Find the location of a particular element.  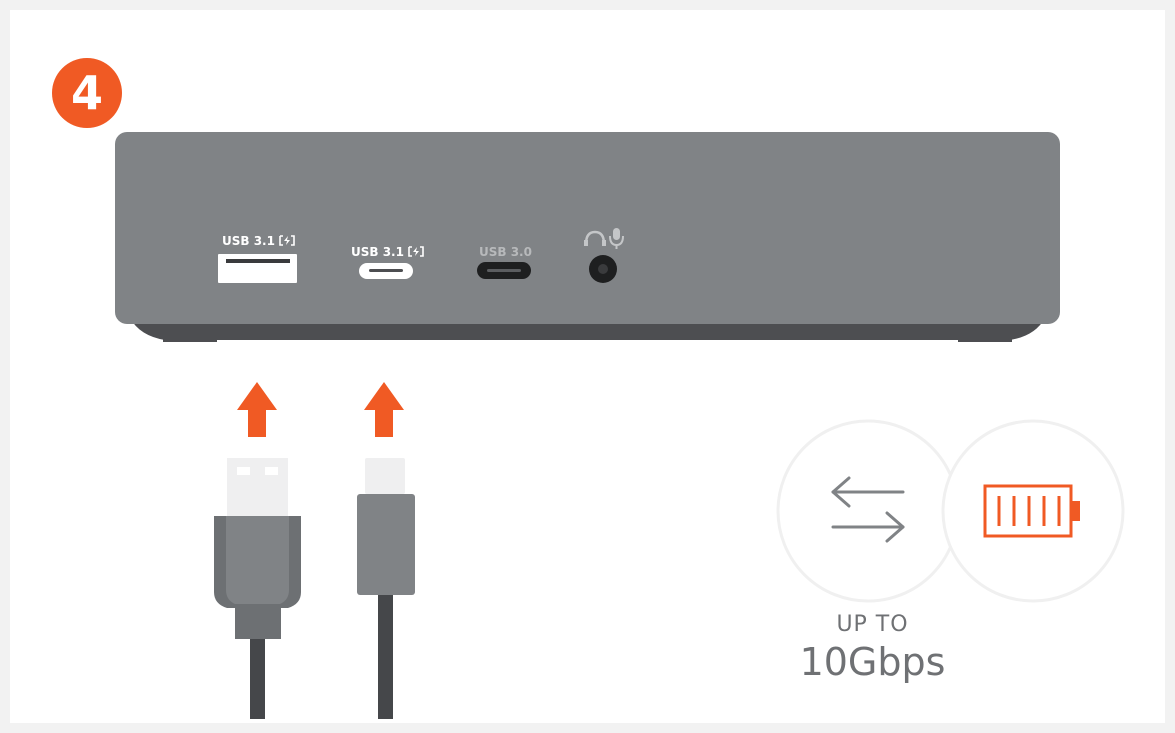

usb-a-port-slot is located at coordinates (258, 261).